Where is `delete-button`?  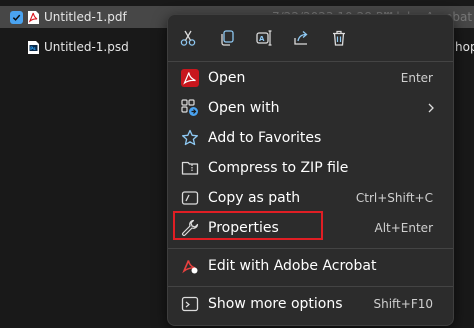
delete-button is located at coordinates (339, 38).